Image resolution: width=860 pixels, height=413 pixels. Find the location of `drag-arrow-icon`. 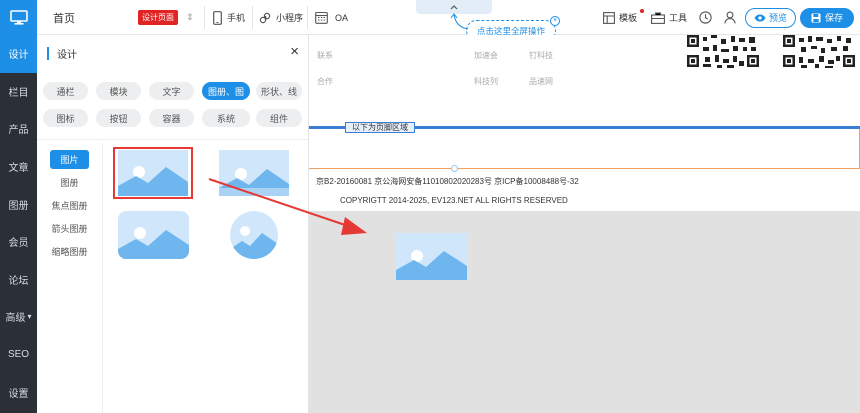

drag-arrow-icon is located at coordinates (287, 206).